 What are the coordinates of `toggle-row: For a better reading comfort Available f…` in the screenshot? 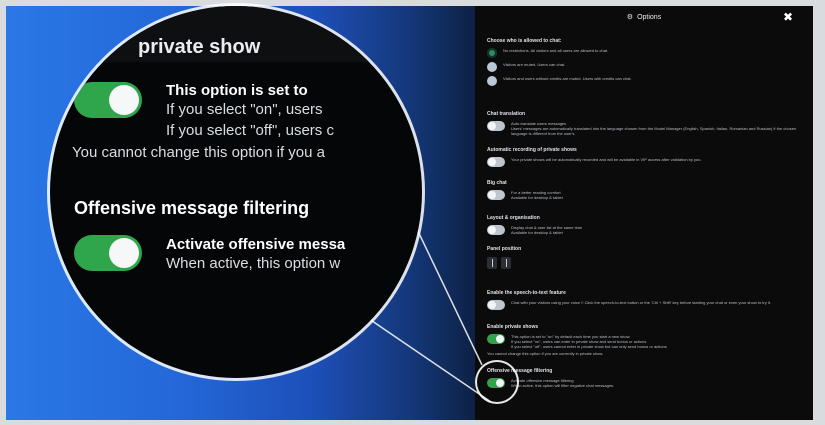 It's located at (643, 195).